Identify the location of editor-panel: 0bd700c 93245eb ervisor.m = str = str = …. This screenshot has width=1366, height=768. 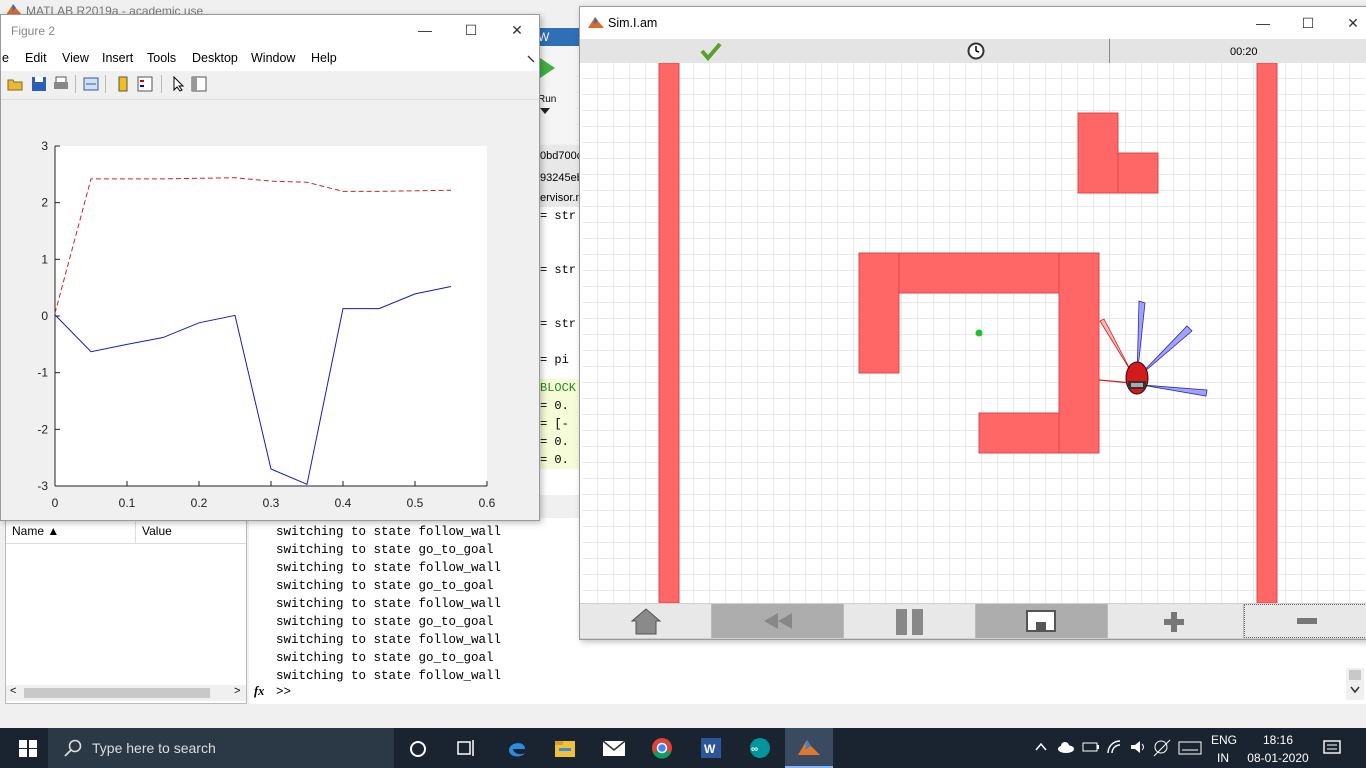
(559, 320).